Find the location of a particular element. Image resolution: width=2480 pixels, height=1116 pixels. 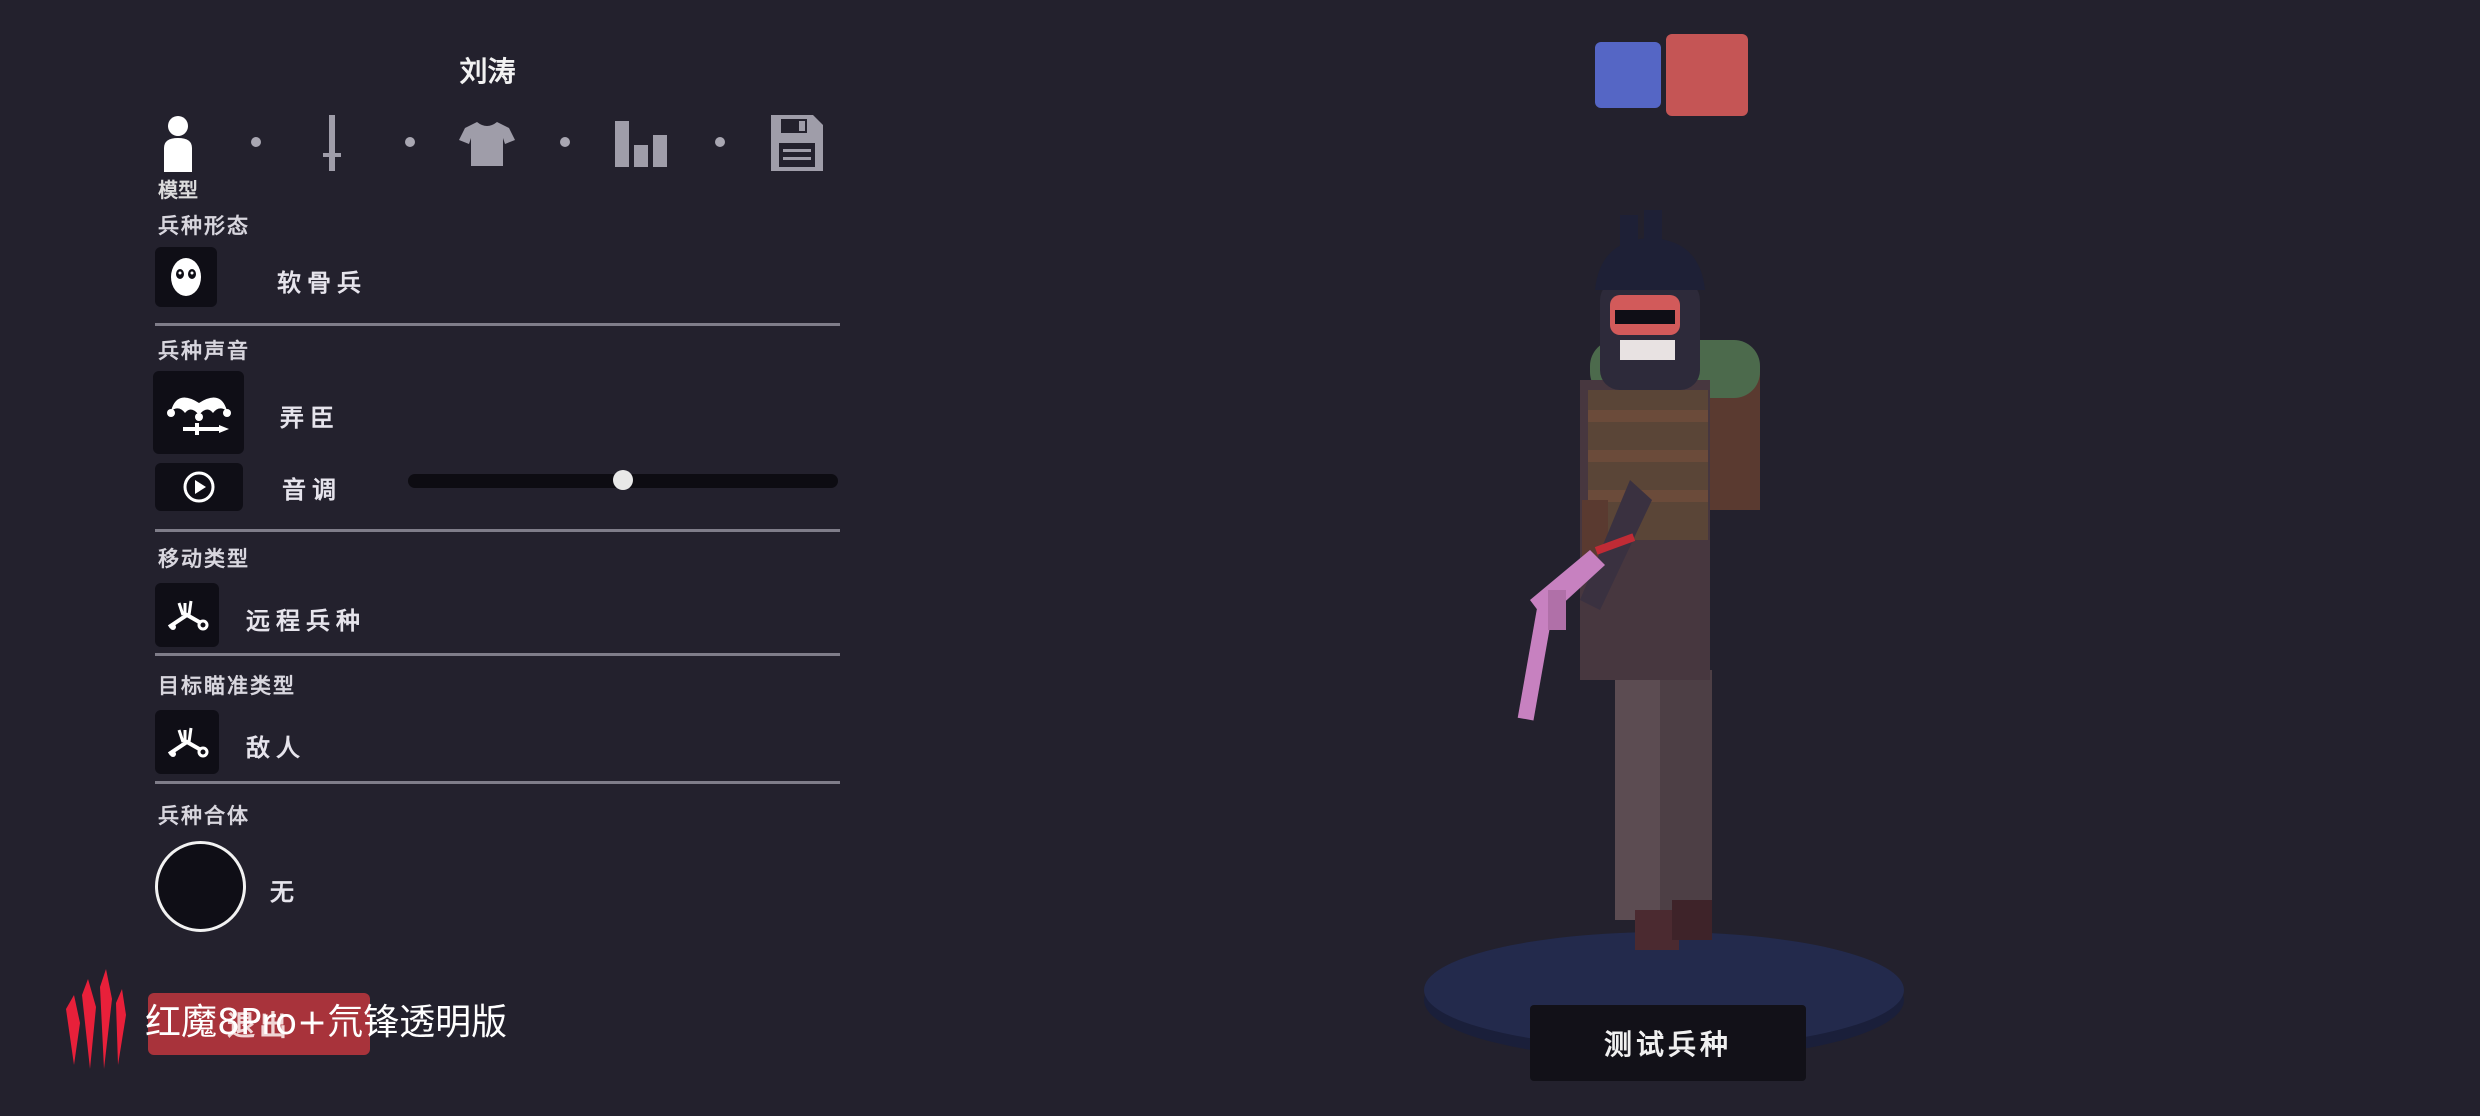

voice-value: 弄臣 is located at coordinates (310, 415).